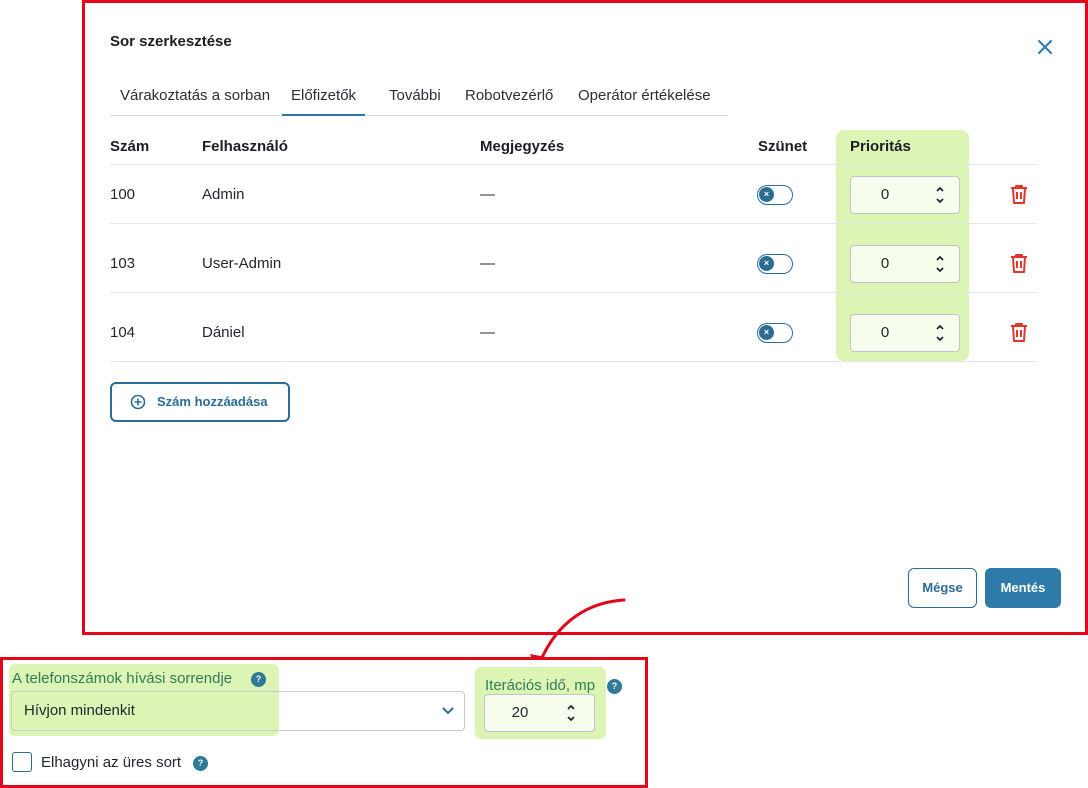 This screenshot has height=788, width=1088. Describe the element at coordinates (942, 588) in the screenshot. I see `cancel-button: Mégse` at that location.